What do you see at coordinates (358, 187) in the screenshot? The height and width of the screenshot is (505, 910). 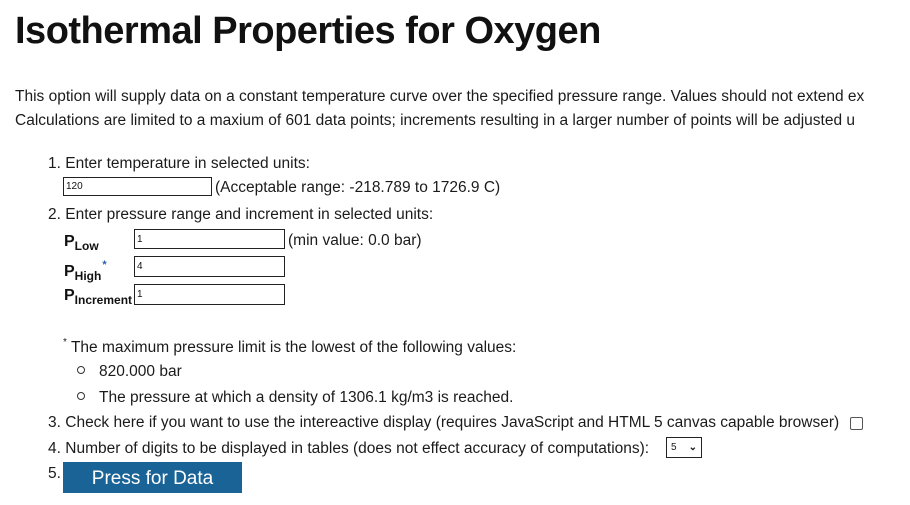 I see `temperature-range-hint: (Acceptable range: -218.789 to 1726.9 C)` at bounding box center [358, 187].